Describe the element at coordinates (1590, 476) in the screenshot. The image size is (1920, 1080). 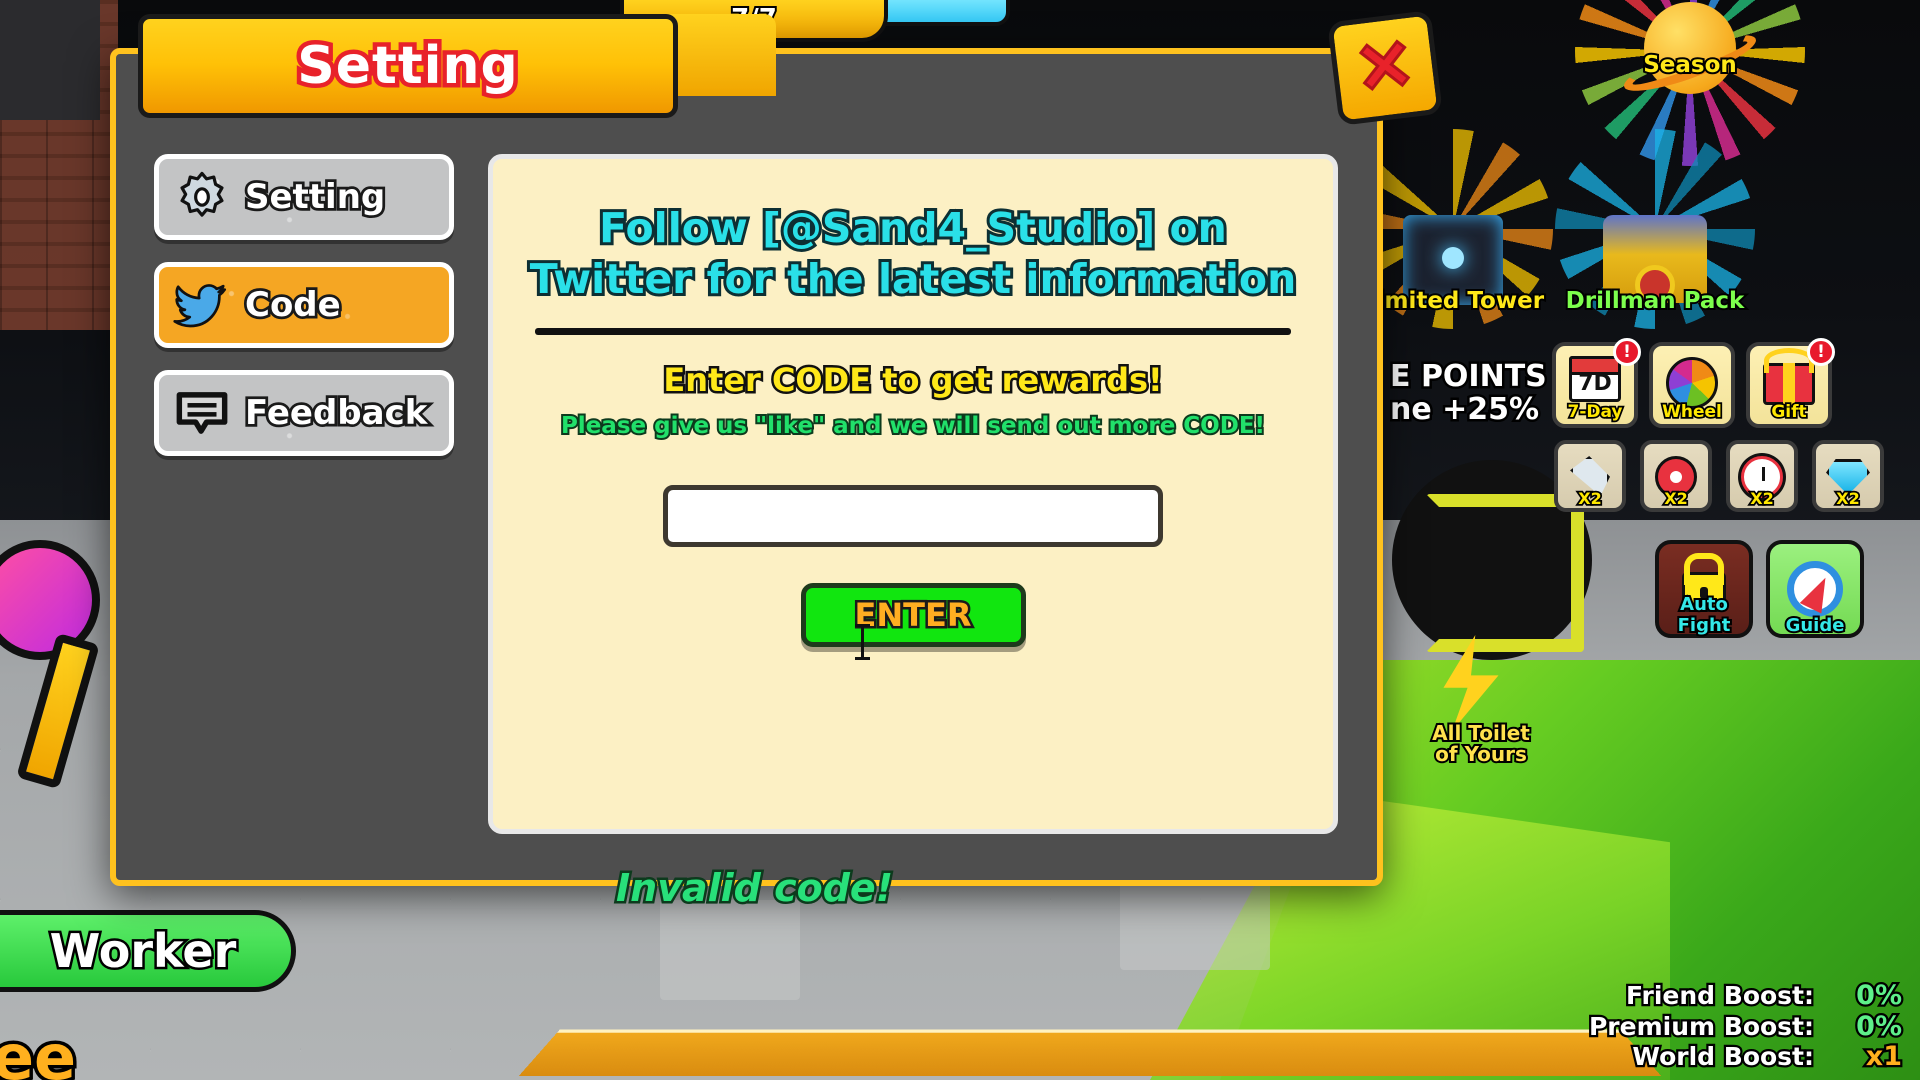
I see `hud-button-sword-x2: X2` at that location.